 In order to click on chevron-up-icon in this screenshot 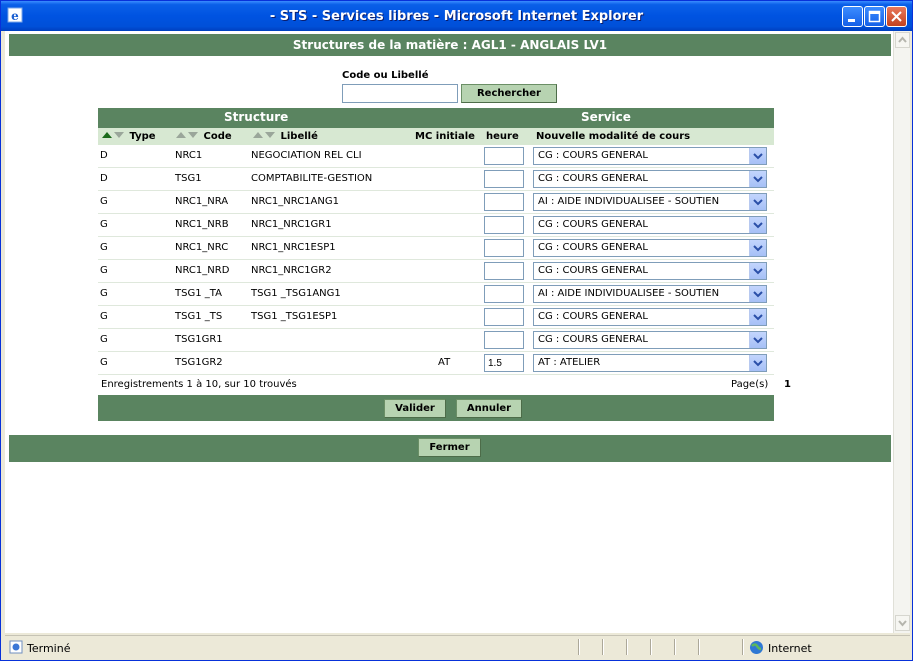, I will do `click(902, 39)`.